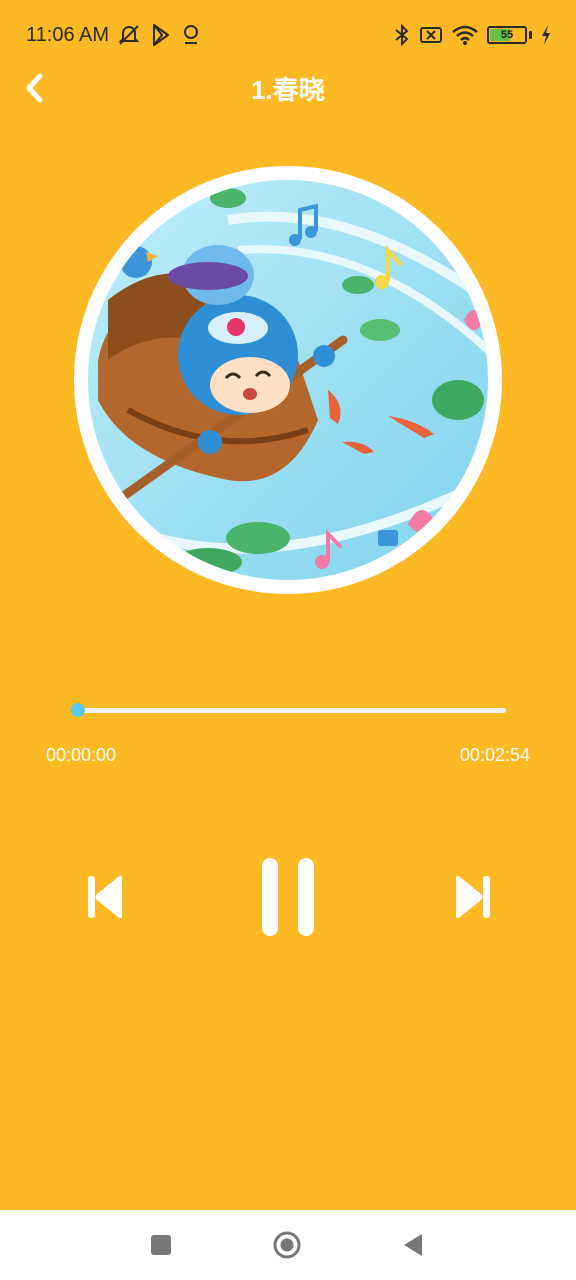 This screenshot has height=1280, width=576. I want to click on previous-track-icon, so click(105, 897).